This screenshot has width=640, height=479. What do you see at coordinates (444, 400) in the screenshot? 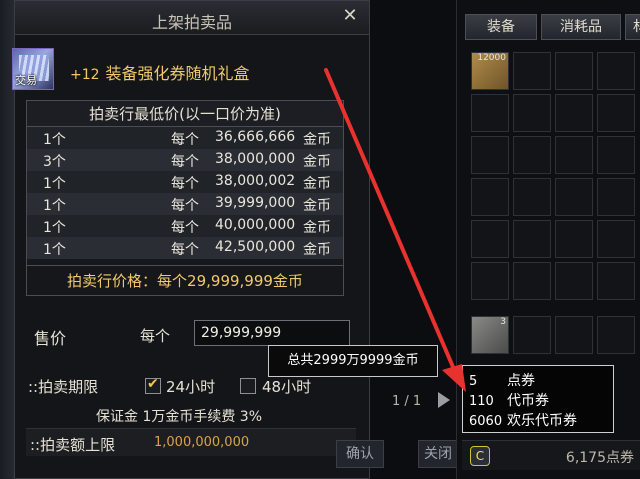
I see `next-page-icon` at bounding box center [444, 400].